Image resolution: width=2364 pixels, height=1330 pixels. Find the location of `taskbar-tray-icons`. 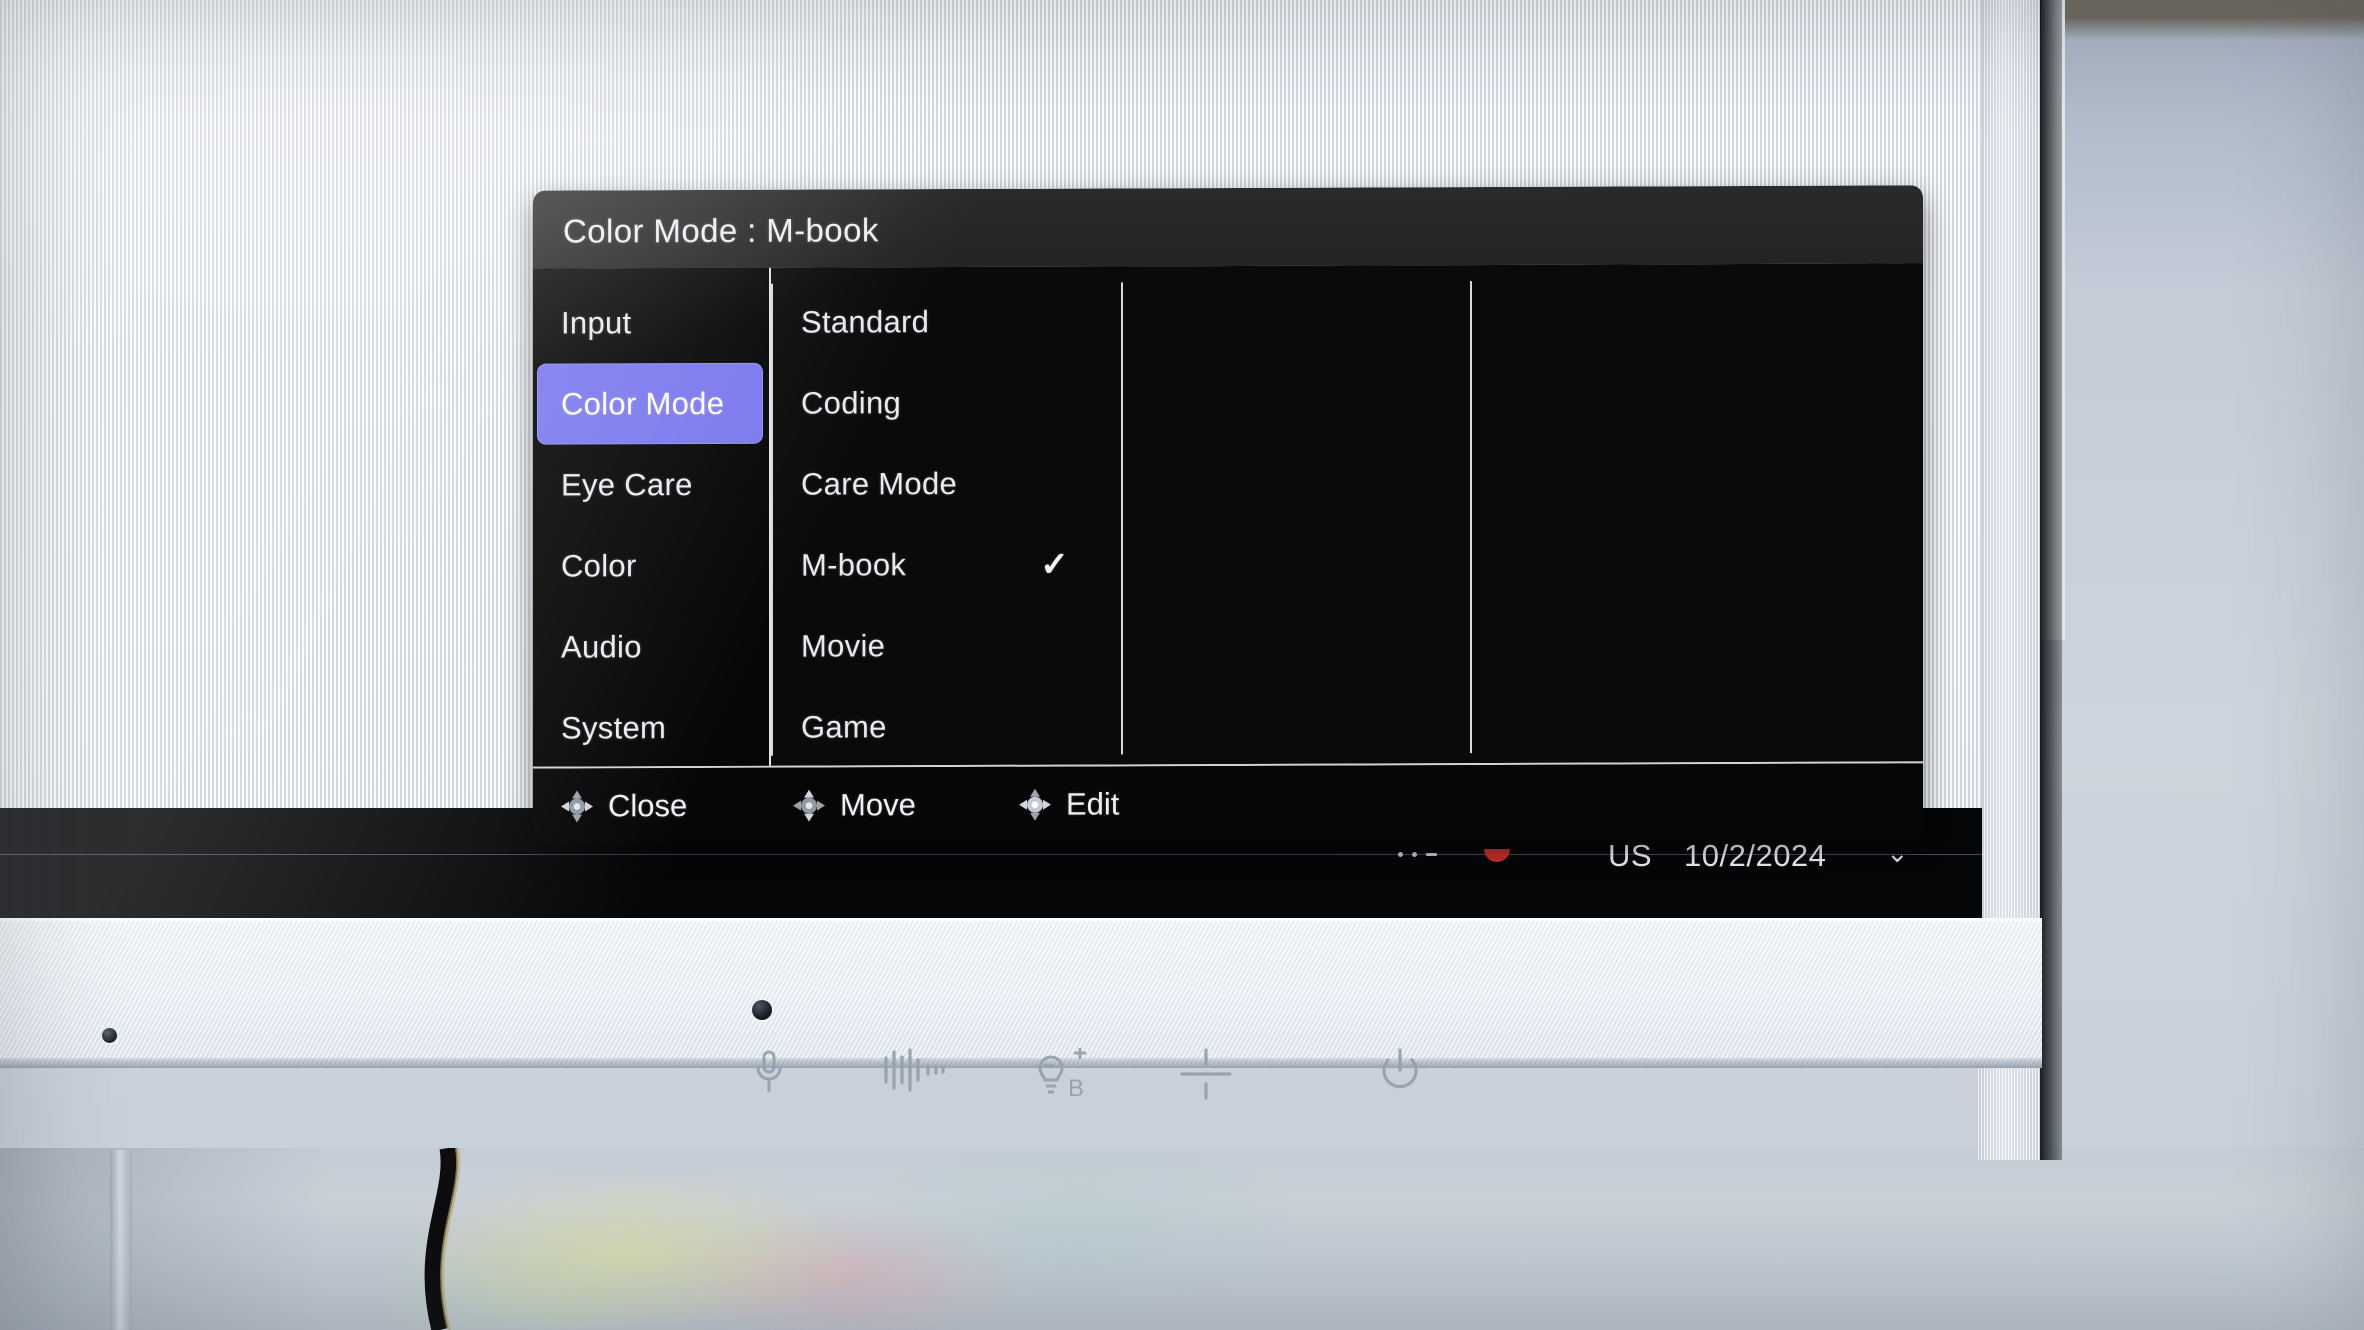

taskbar-tray-icons is located at coordinates (1417, 854).